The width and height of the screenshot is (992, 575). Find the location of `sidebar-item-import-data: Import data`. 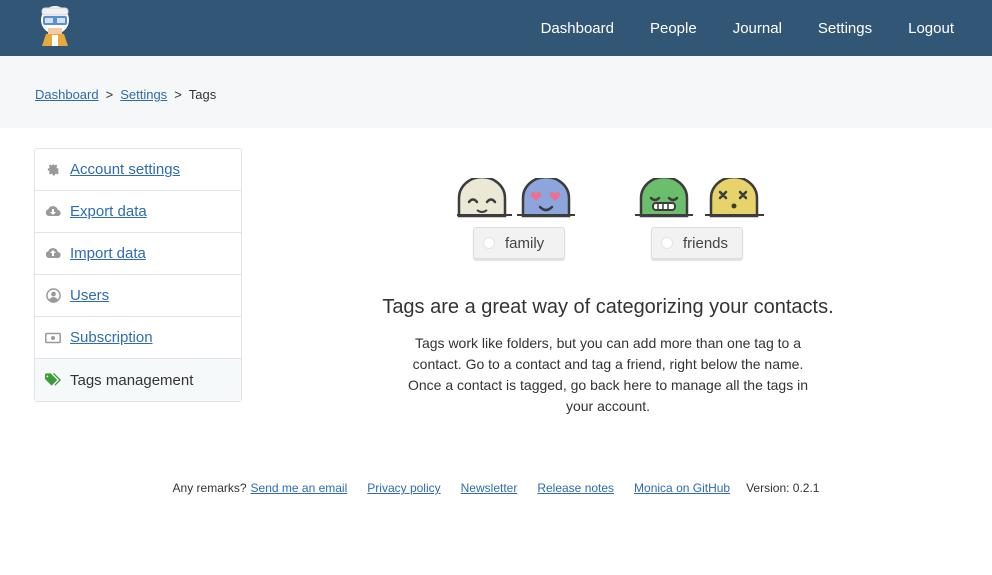

sidebar-item-import-data: Import data is located at coordinates (138, 254).